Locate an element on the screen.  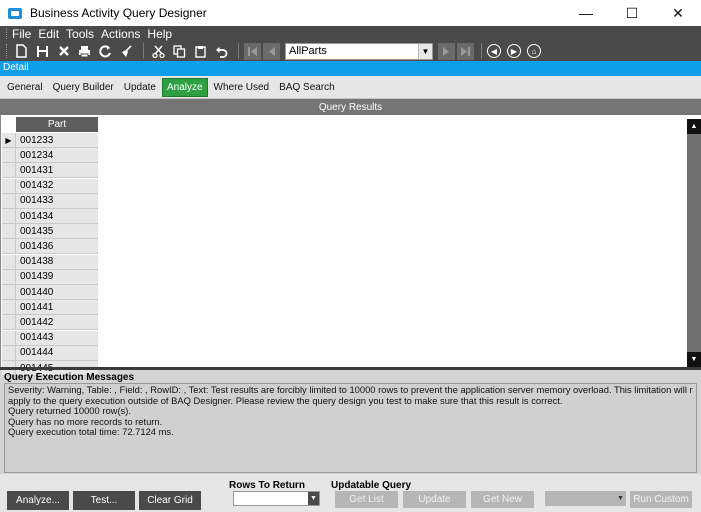
table-row: 001444 is located at coordinates (50, 353).